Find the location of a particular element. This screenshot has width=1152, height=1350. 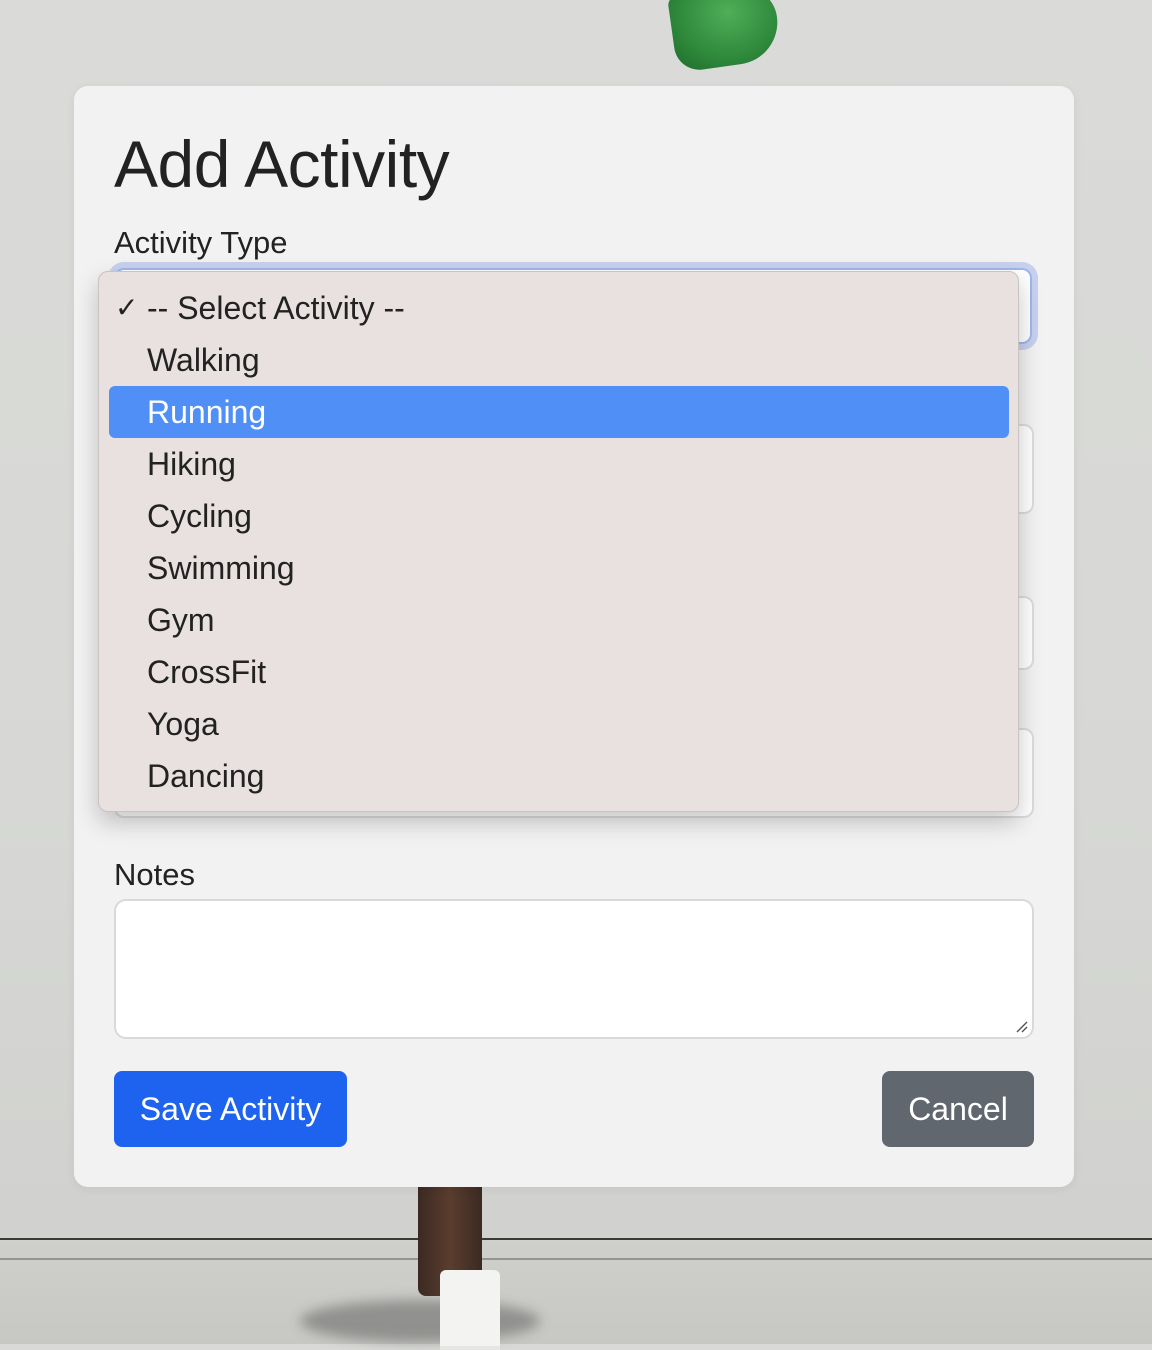

dropdown-option: Dancing is located at coordinates (559, 776).